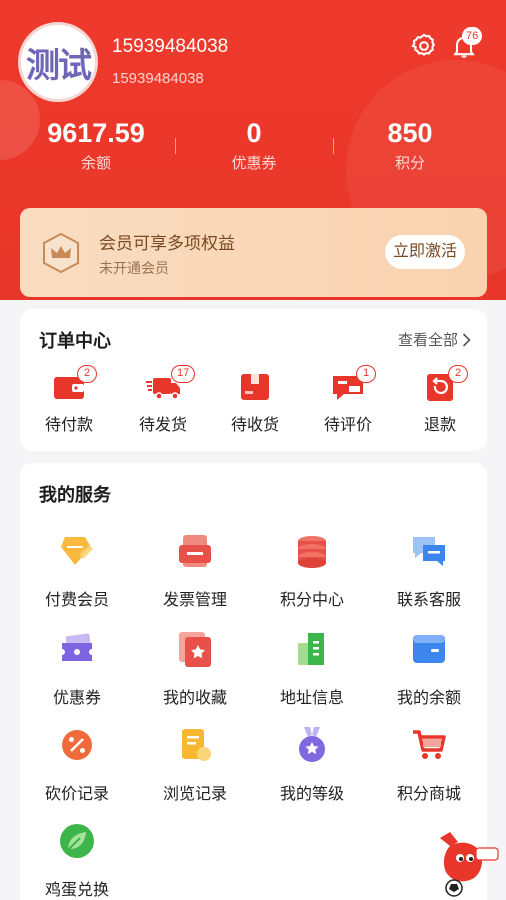 The image size is (506, 900). I want to click on chevron-right-icon, so click(466, 339).